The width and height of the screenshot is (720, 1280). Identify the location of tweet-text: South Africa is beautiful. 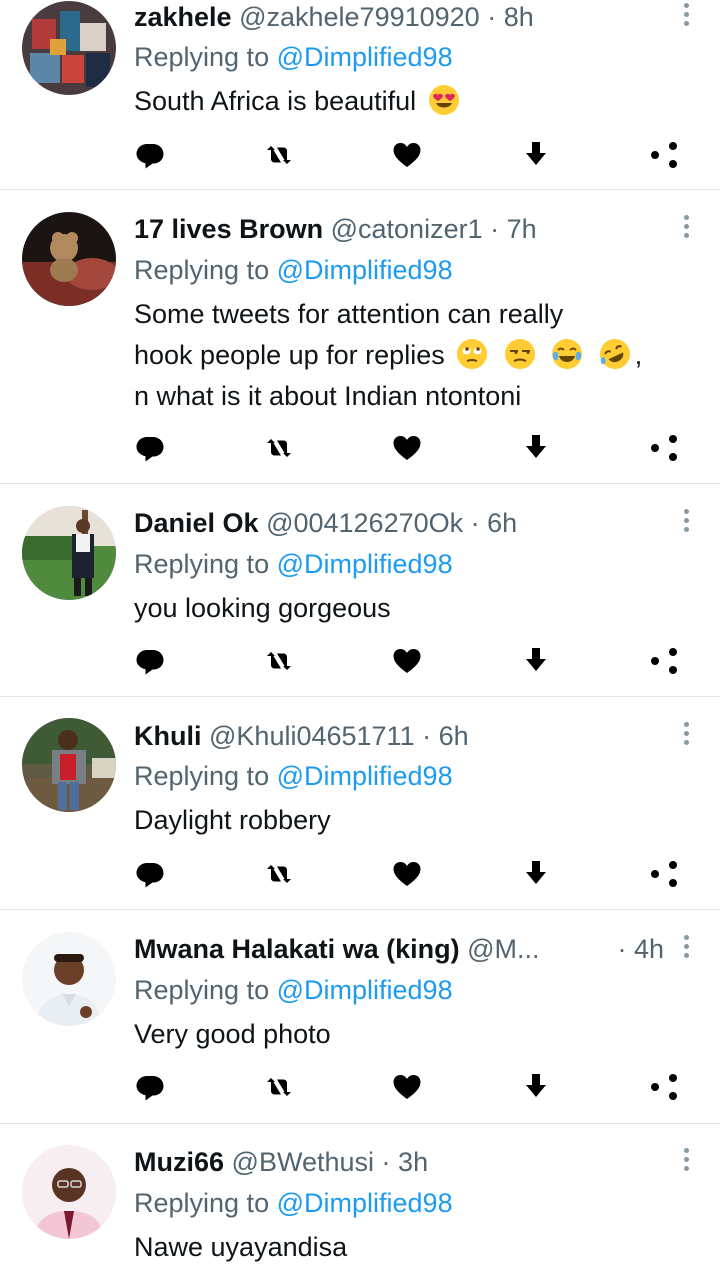
(412, 101).